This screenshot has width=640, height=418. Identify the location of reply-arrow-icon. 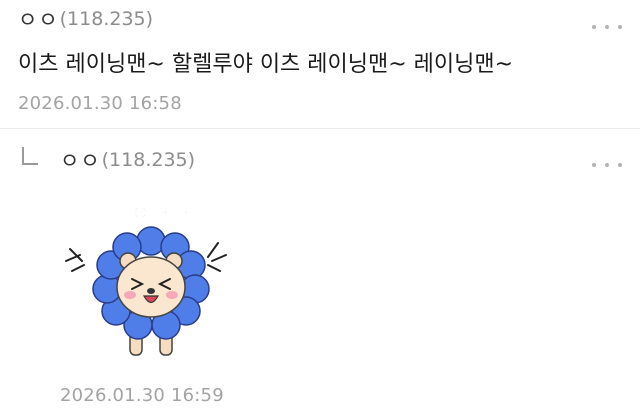
(30, 156).